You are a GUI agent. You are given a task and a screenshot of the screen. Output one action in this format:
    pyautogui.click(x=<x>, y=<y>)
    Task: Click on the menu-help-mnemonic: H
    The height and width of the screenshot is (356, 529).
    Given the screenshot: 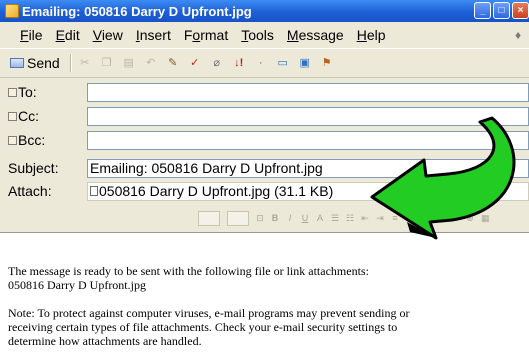 What is the action you would take?
    pyautogui.click(x=361, y=35)
    